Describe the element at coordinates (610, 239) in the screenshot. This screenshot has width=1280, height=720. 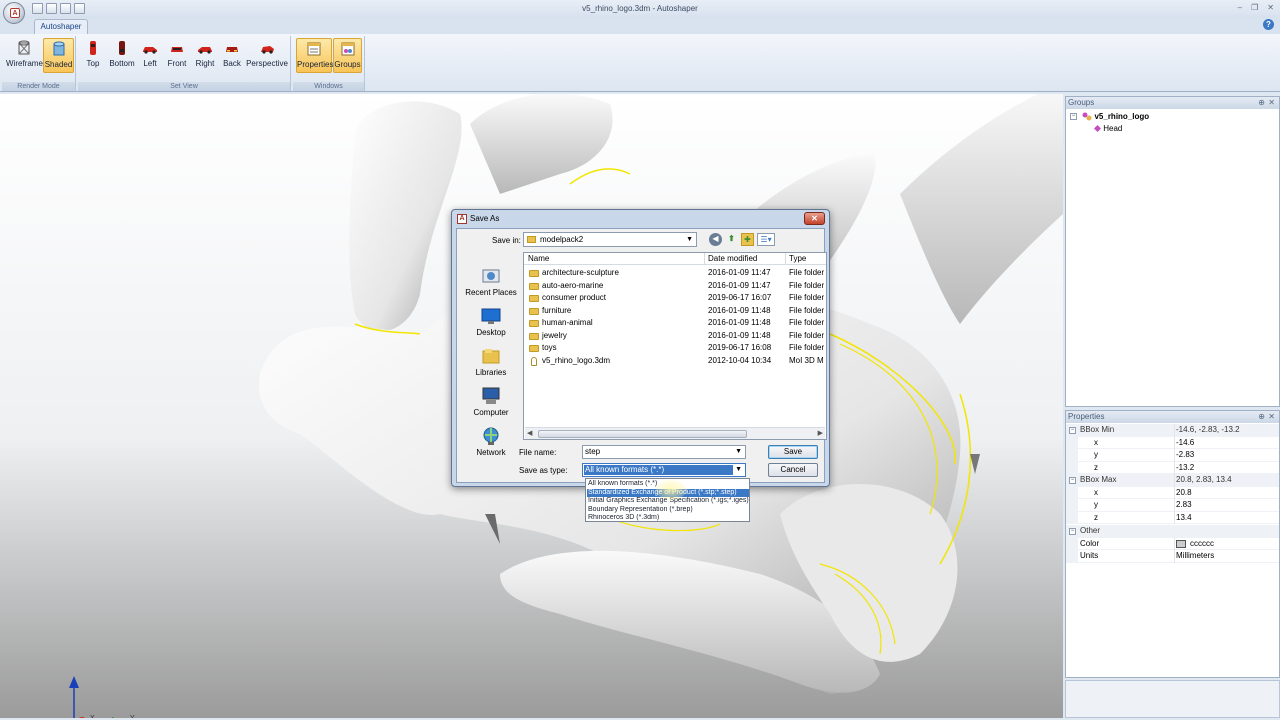
I see `save-in-dropdown: modelpack2 ▼` at that location.